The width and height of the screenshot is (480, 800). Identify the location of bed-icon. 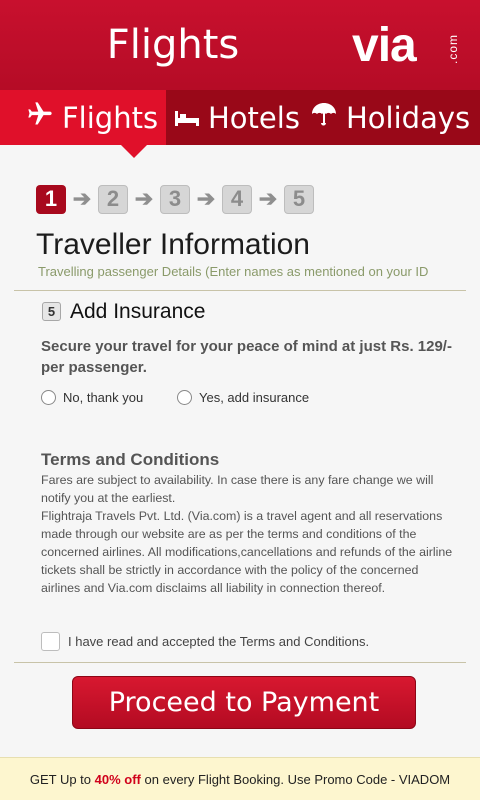
(191, 118).